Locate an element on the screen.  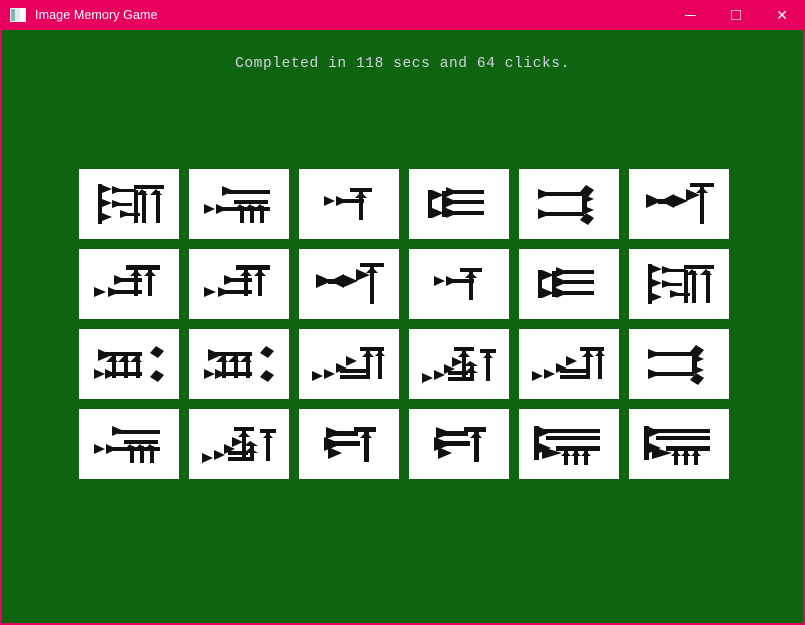
close-icon: ✕ is located at coordinates (782, 15).